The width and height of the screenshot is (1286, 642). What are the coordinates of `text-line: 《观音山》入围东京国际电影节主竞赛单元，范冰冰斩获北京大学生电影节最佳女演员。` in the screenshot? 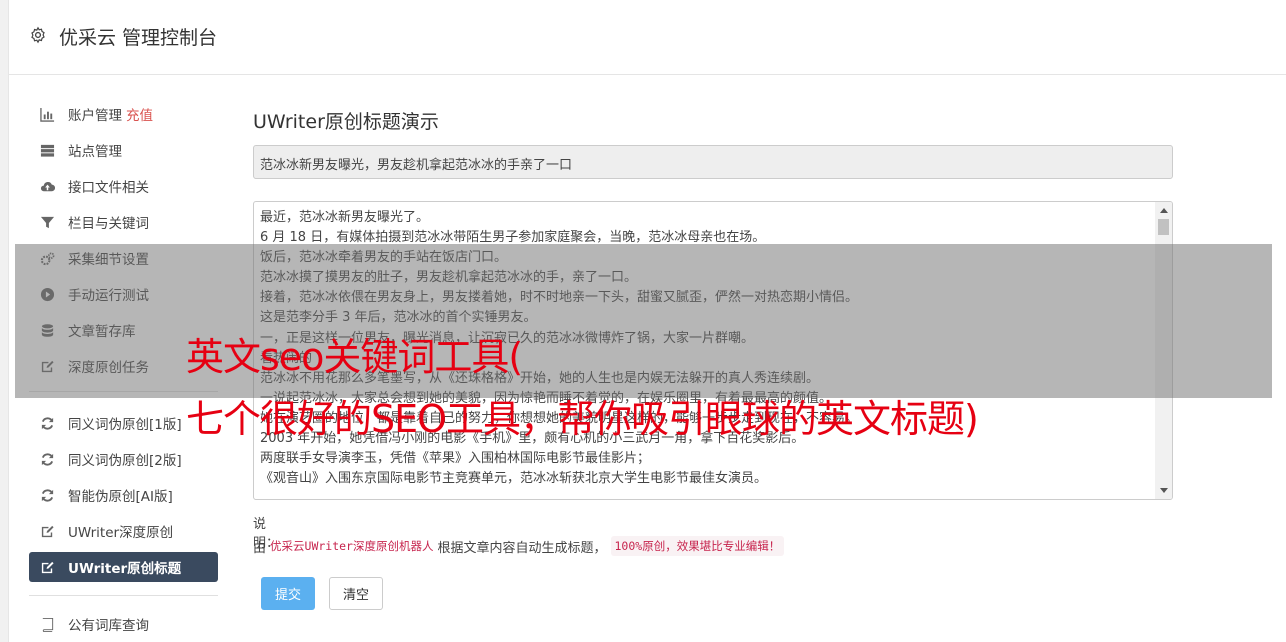 It's located at (514, 479).